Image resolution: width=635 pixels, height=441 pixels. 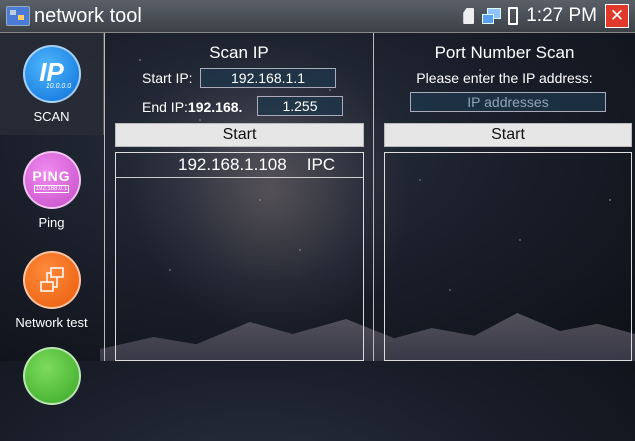 I want to click on ip-address-input: IP addresses, so click(x=508, y=102).